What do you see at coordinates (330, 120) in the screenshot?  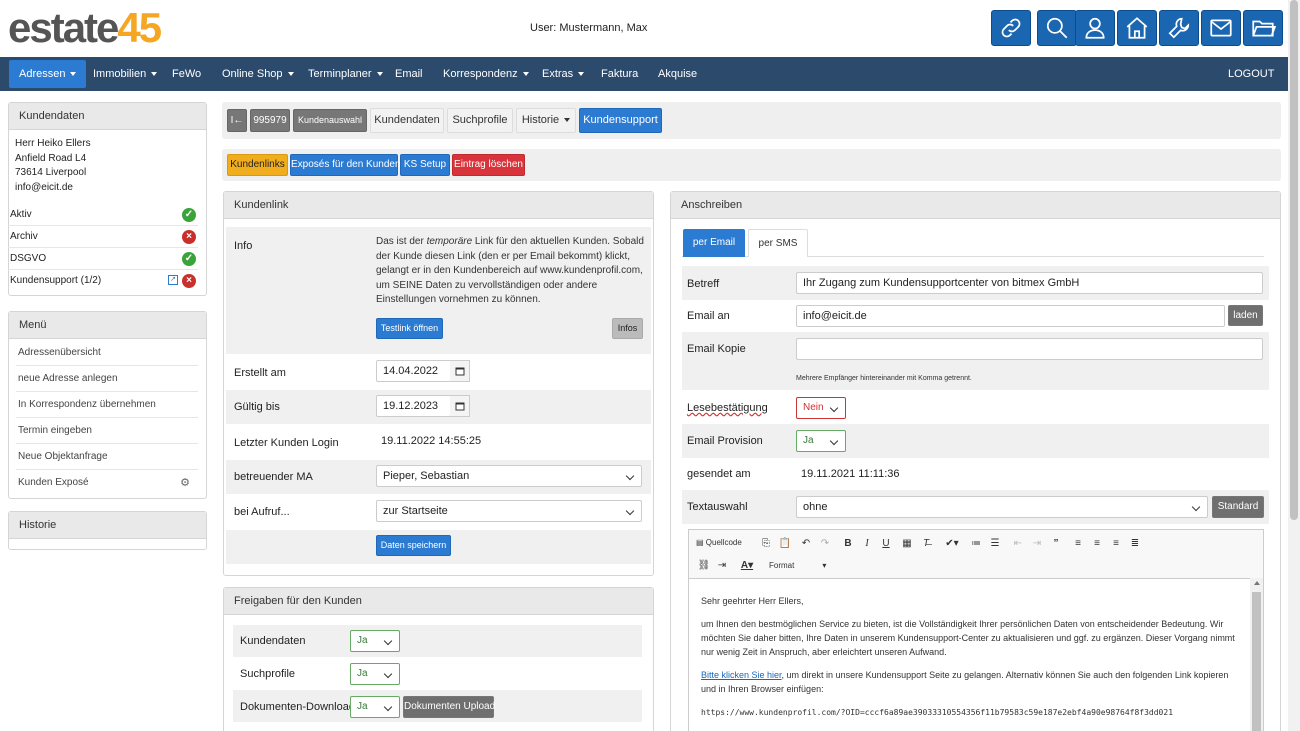 I see `kundenauswahl-button: Kundenauswahl` at bounding box center [330, 120].